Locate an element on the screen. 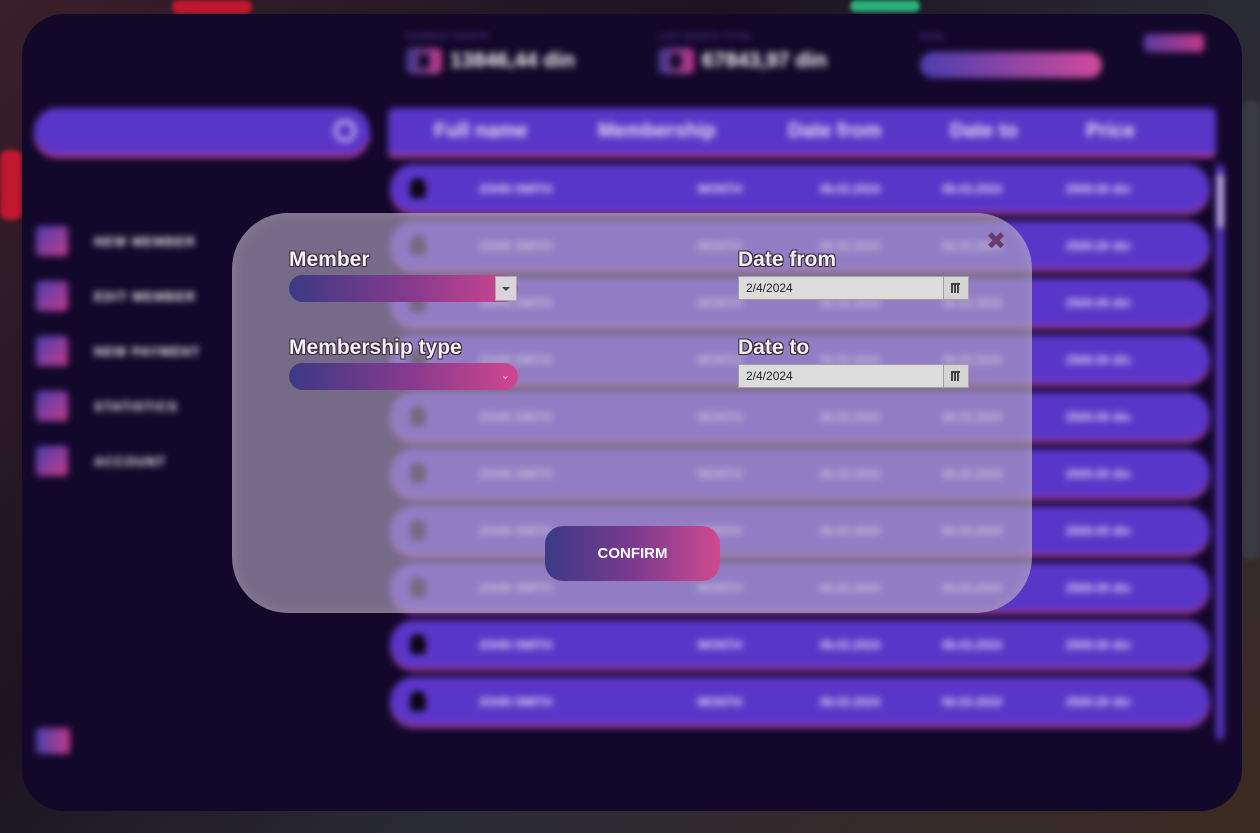 The width and height of the screenshot is (1260, 833). sidebar-item-edit-member: EDIT MEMBER is located at coordinates (116, 296).